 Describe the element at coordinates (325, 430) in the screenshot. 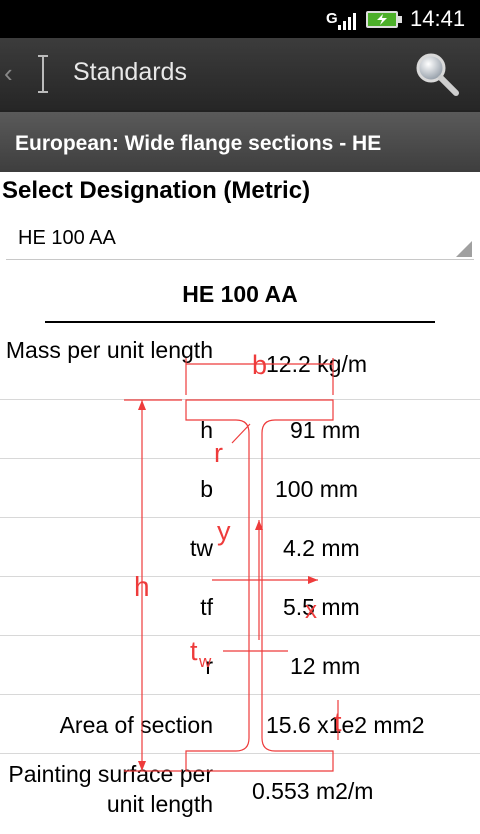

I see `property-value: 91 mm` at that location.